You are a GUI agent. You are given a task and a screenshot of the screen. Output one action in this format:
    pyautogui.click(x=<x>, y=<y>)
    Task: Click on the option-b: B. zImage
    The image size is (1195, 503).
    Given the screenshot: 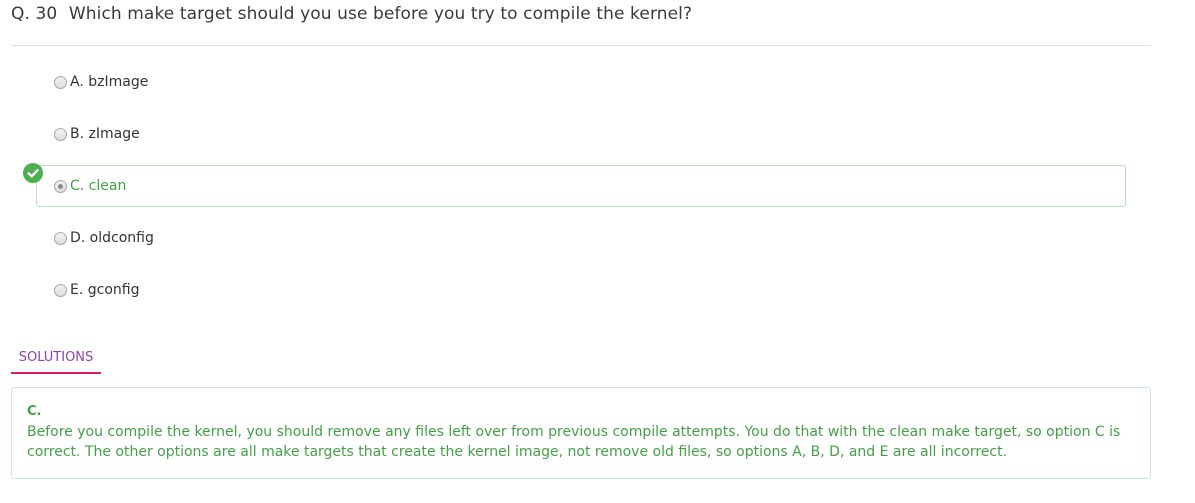 What is the action you would take?
    pyautogui.click(x=97, y=134)
    